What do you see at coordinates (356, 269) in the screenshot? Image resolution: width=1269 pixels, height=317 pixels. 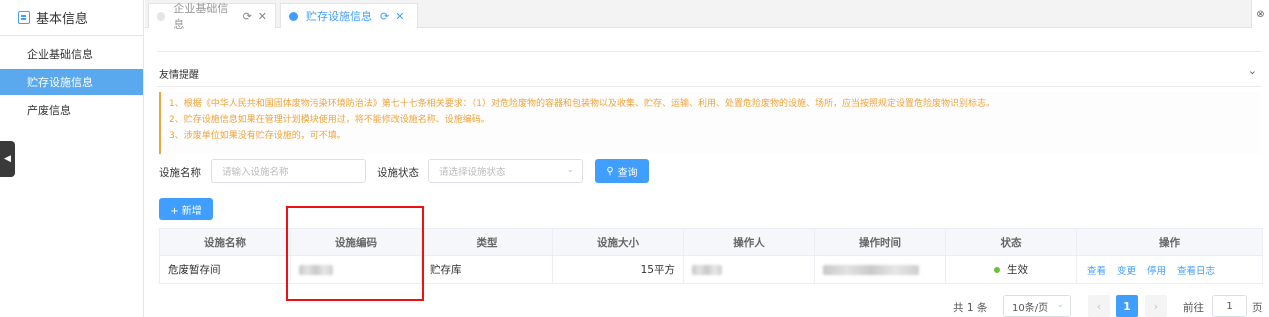 I see `facility-code-cell` at bounding box center [356, 269].